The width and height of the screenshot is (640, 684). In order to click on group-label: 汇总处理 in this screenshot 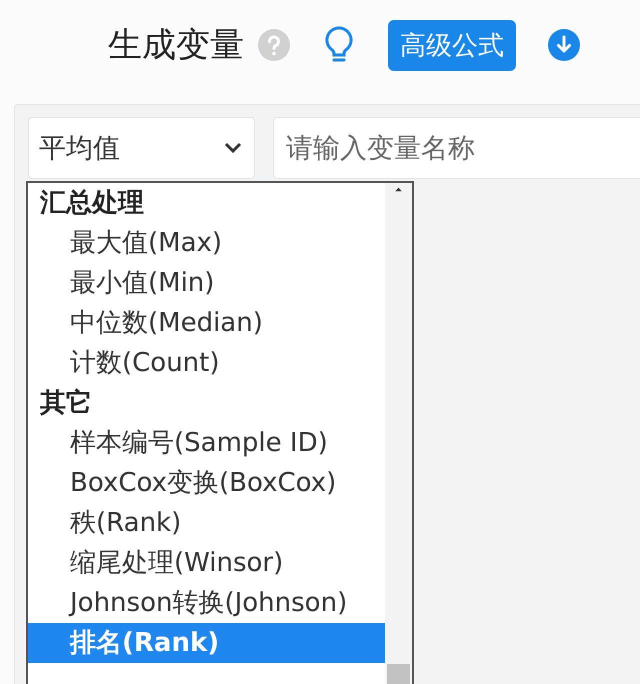, I will do `click(91, 203)`.